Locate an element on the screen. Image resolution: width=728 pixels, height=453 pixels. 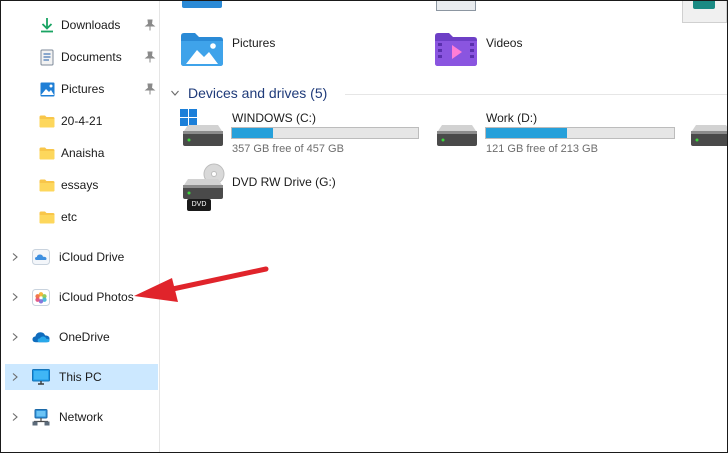
icloud-drive-icon is located at coordinates (41, 257).